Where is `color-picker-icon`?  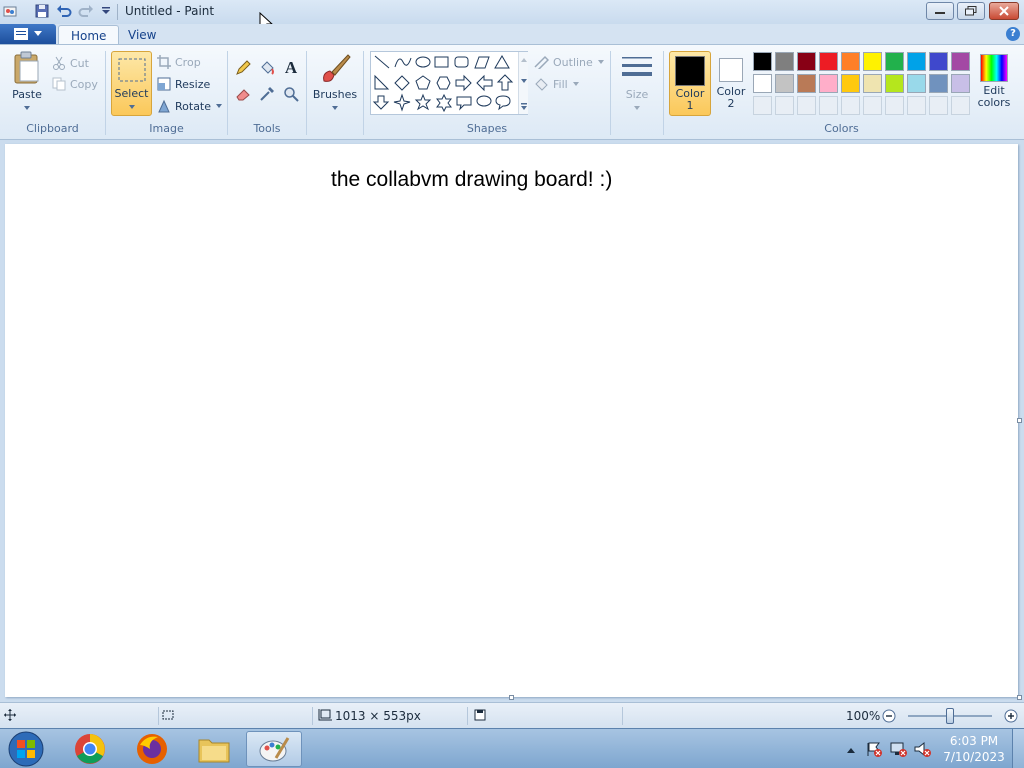
color-picker-icon is located at coordinates (267, 94).